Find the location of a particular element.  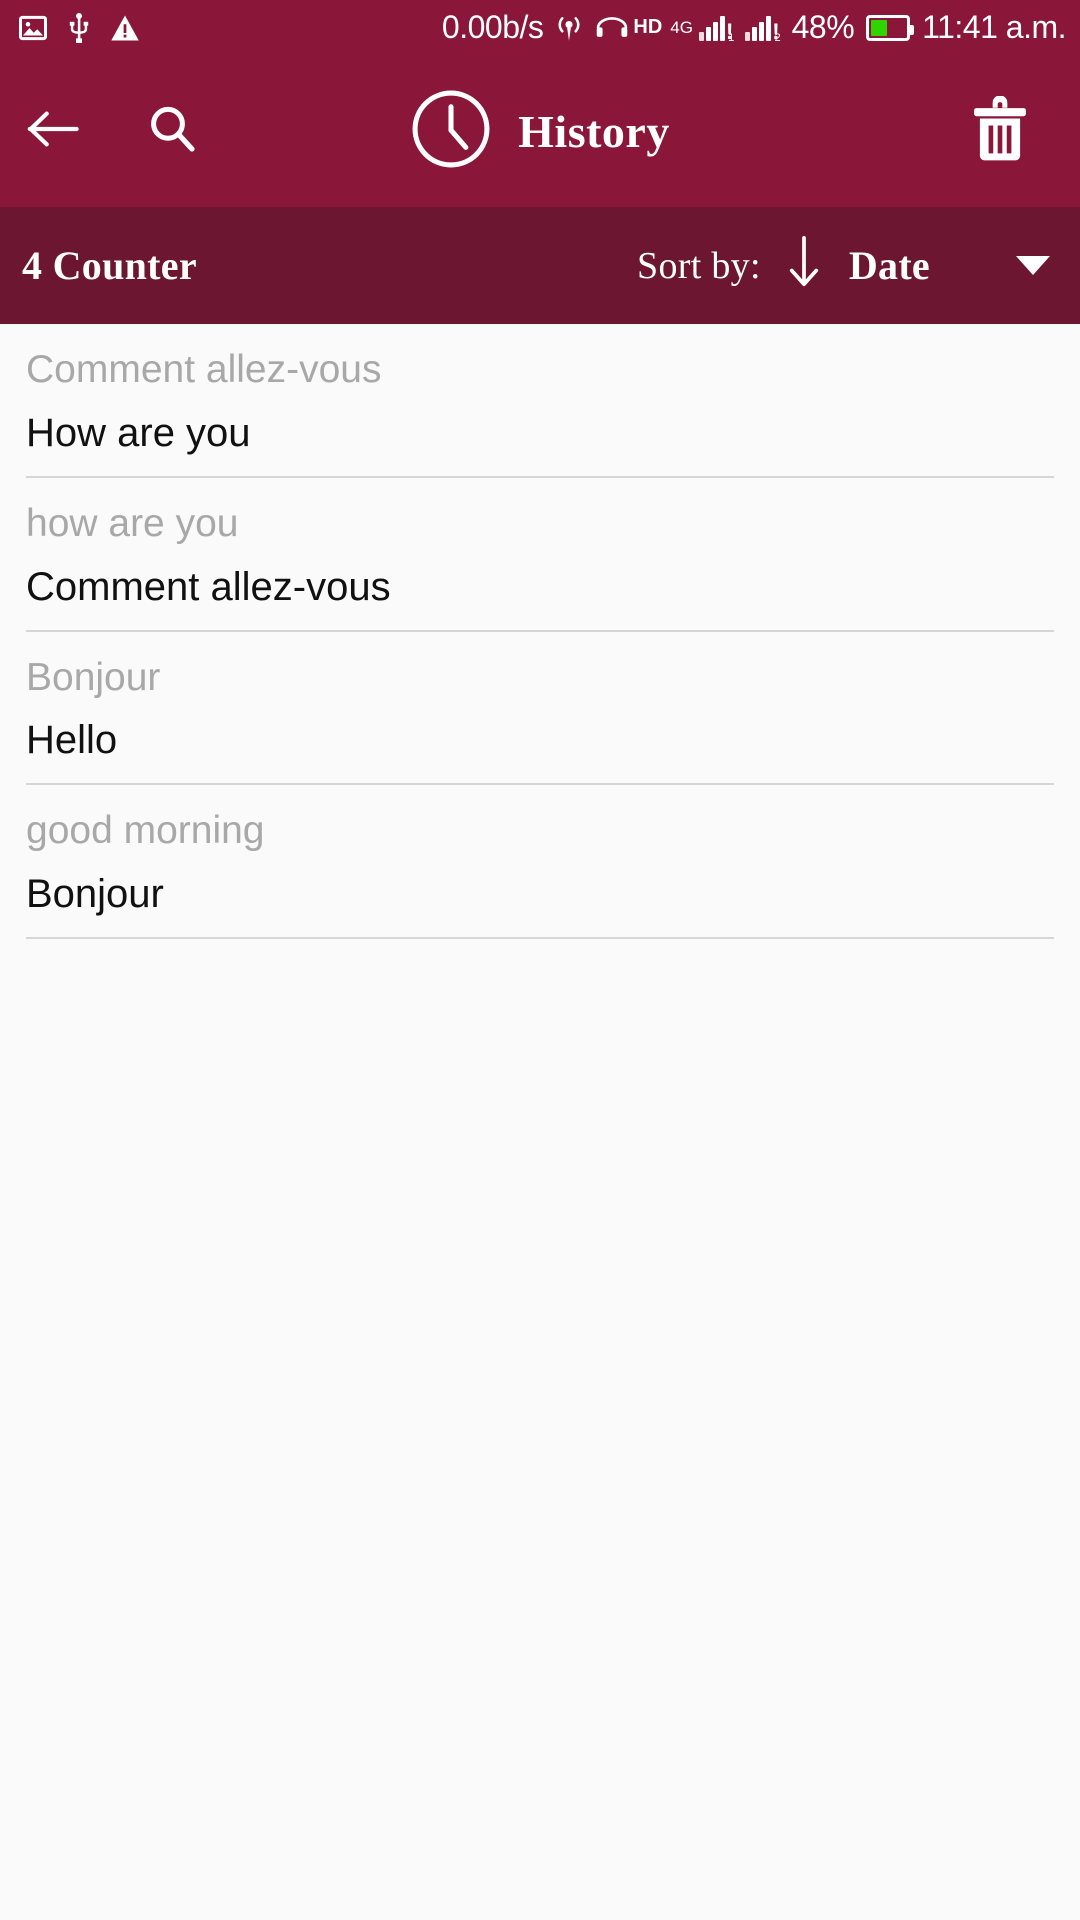

status-bar-right-icons: 0.00b/s HD 4G ! 1 ! 2 48% 11:41 a.m. is located at coordinates (754, 27).